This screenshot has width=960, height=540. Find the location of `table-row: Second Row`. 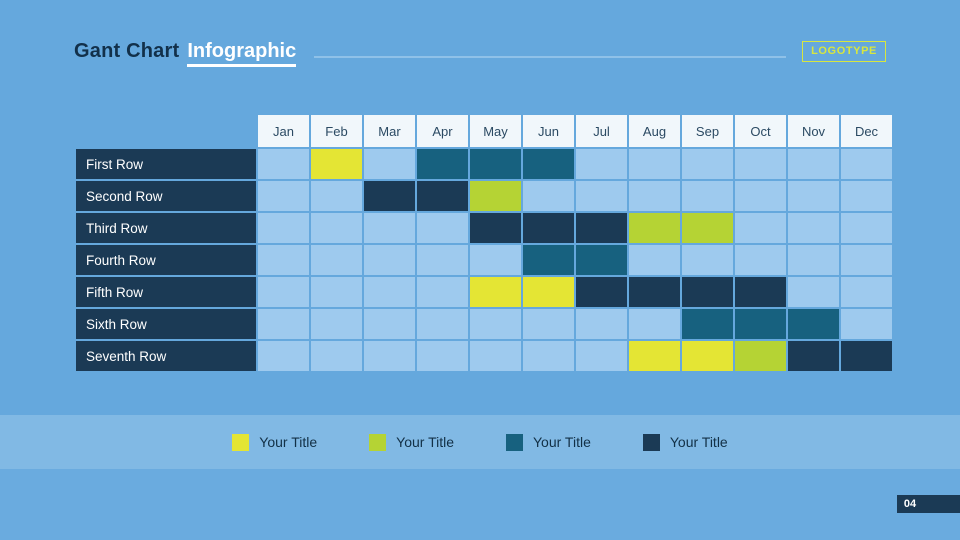

table-row: Second Row is located at coordinates (484, 196).